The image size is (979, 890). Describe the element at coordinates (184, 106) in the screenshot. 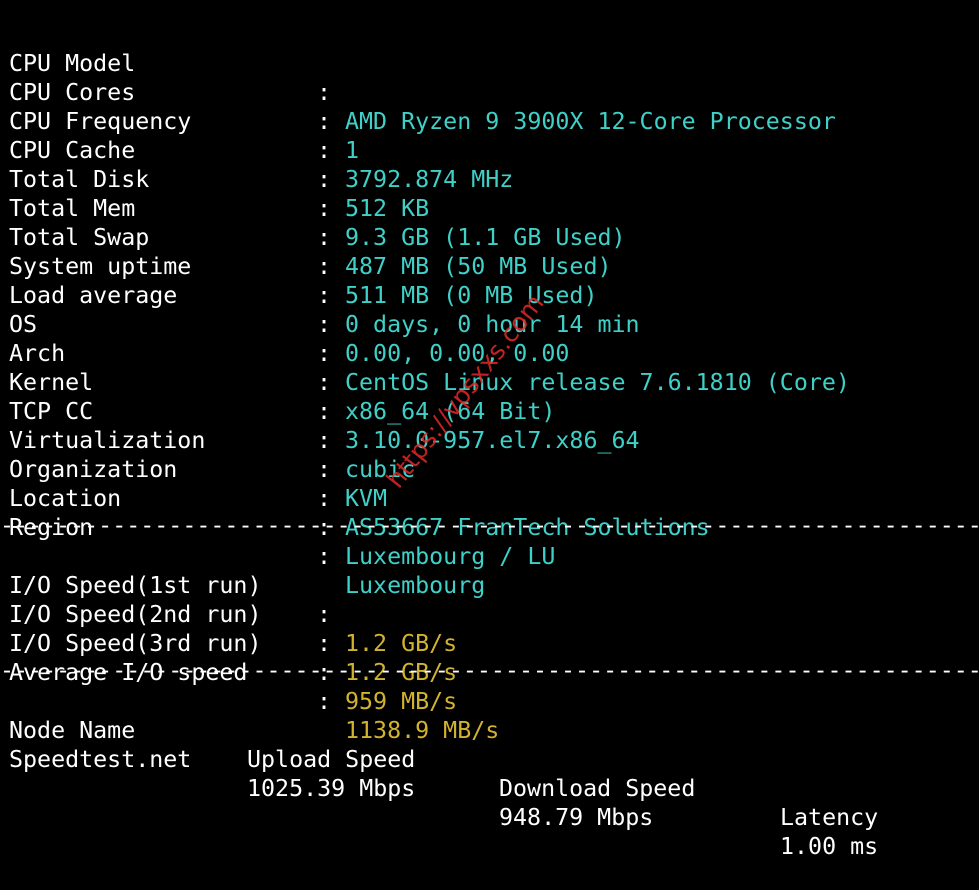

I see `sysinfo-row-cpu-cores: CPU Cores : 1` at that location.